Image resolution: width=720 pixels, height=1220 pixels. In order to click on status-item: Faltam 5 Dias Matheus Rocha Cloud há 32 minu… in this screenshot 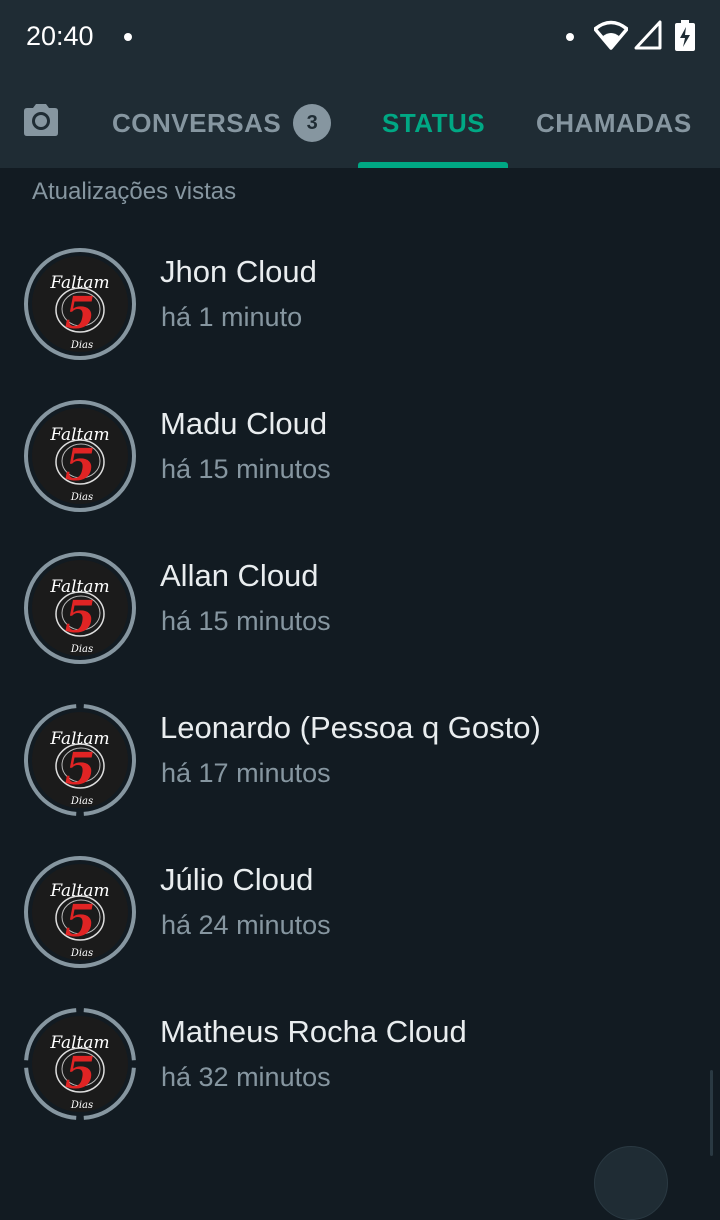, I will do `click(360, 1066)`.